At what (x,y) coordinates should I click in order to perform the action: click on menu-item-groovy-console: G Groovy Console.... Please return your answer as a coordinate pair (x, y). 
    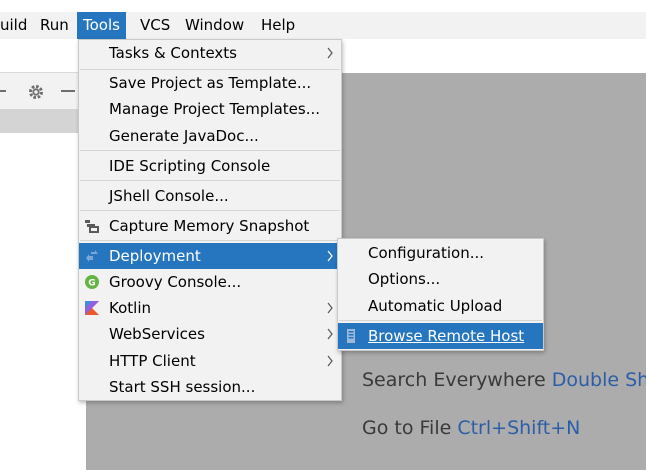
    Looking at the image, I should click on (210, 282).